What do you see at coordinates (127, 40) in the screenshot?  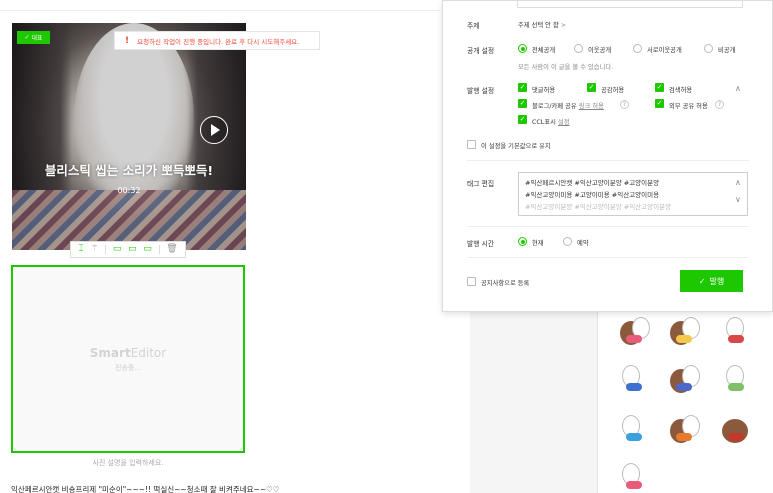 I see `warning-icon: !` at bounding box center [127, 40].